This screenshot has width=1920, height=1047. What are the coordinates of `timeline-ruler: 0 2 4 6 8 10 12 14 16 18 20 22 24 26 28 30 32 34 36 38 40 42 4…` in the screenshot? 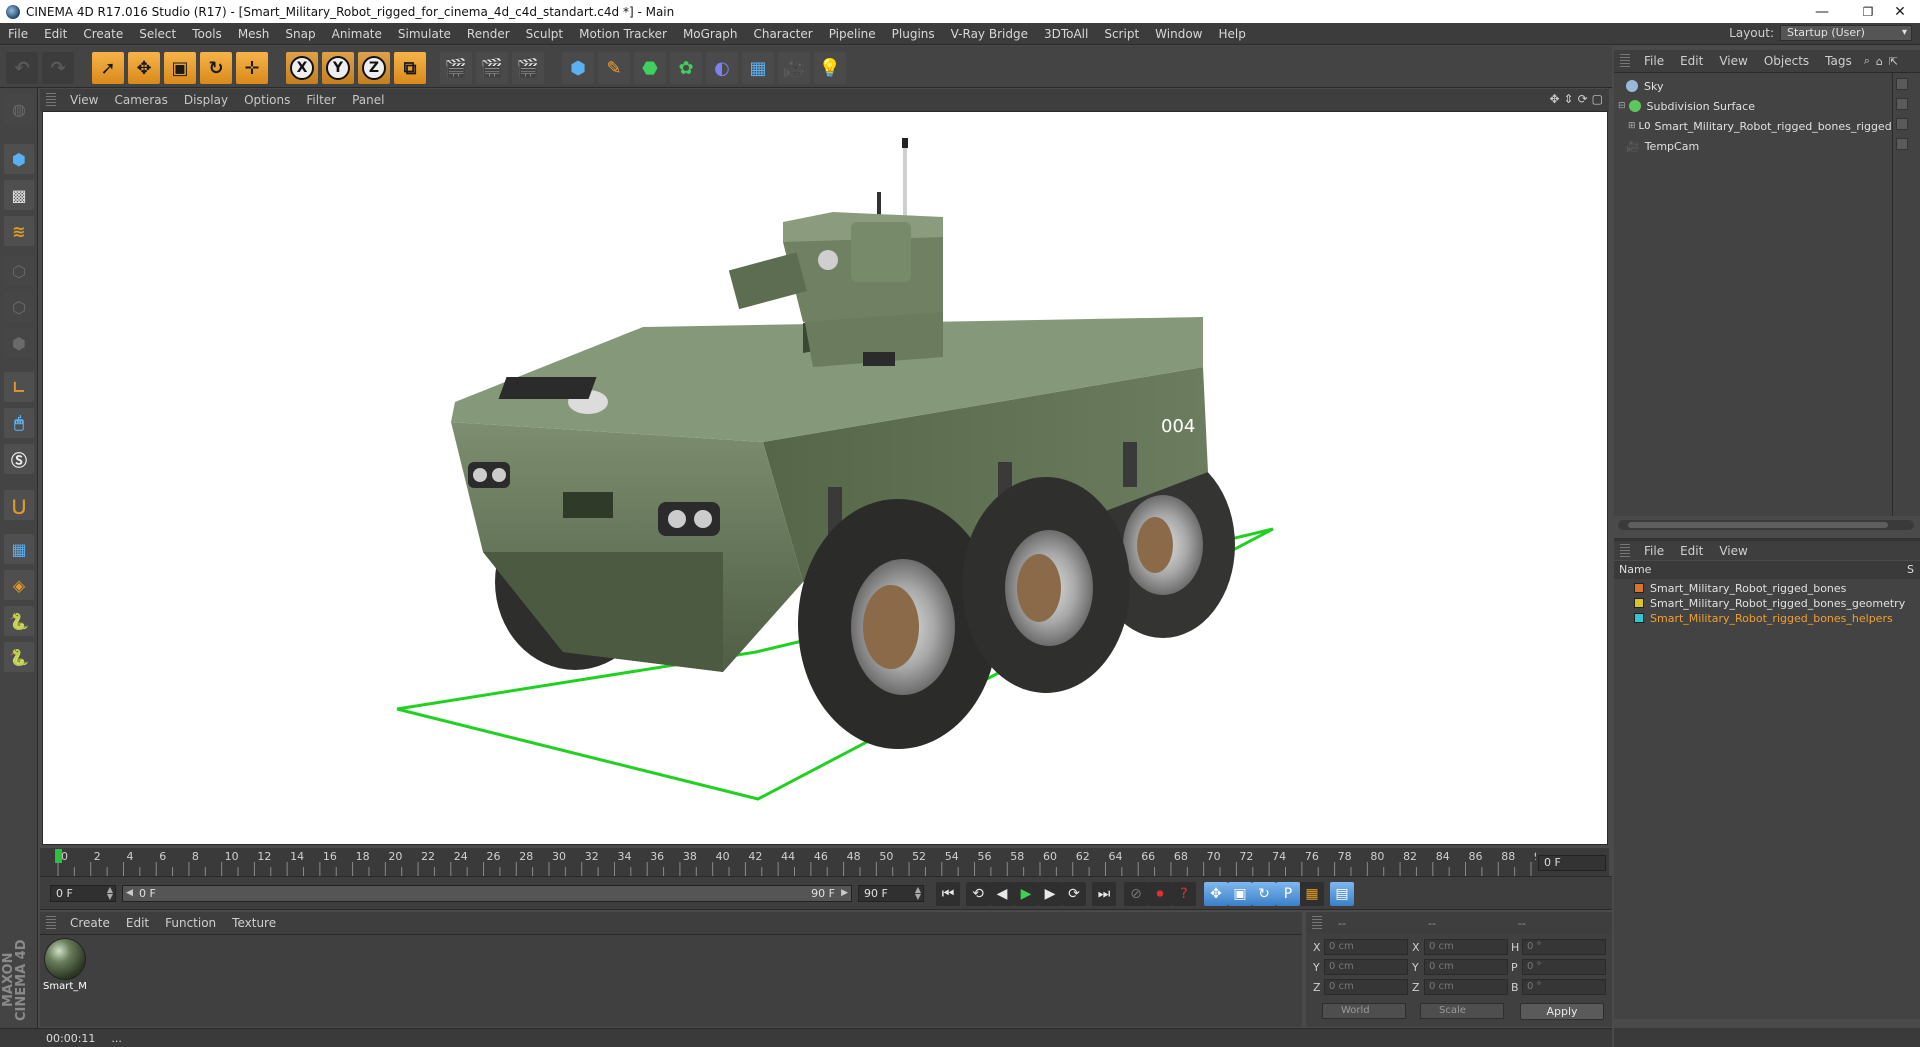 It's located at (824, 862).